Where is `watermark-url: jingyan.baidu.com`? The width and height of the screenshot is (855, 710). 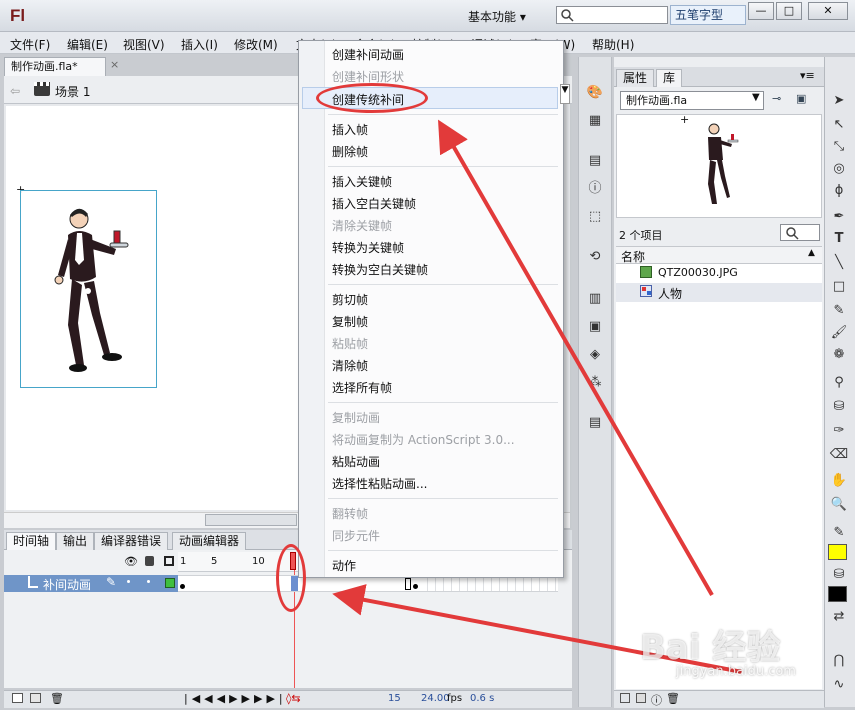
watermark-url: jingyan.baidu.com is located at coordinates (736, 671).